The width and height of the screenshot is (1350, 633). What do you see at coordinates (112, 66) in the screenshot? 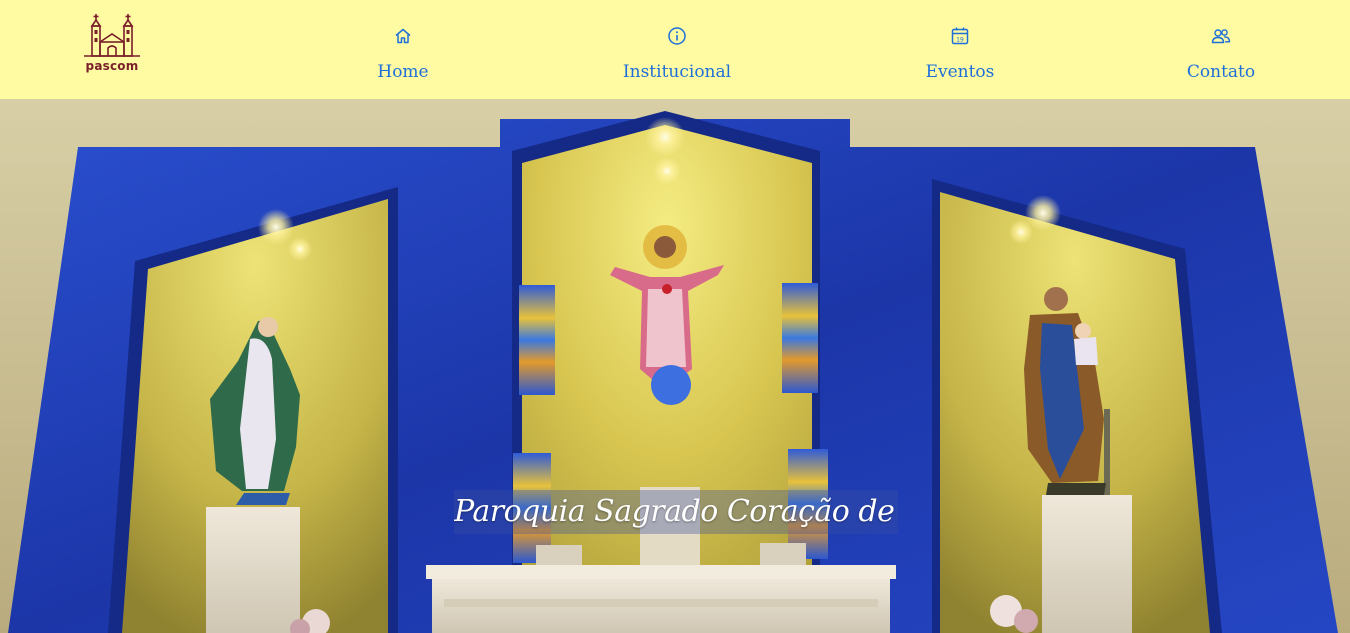
I see `logo-text: pascom` at bounding box center [112, 66].